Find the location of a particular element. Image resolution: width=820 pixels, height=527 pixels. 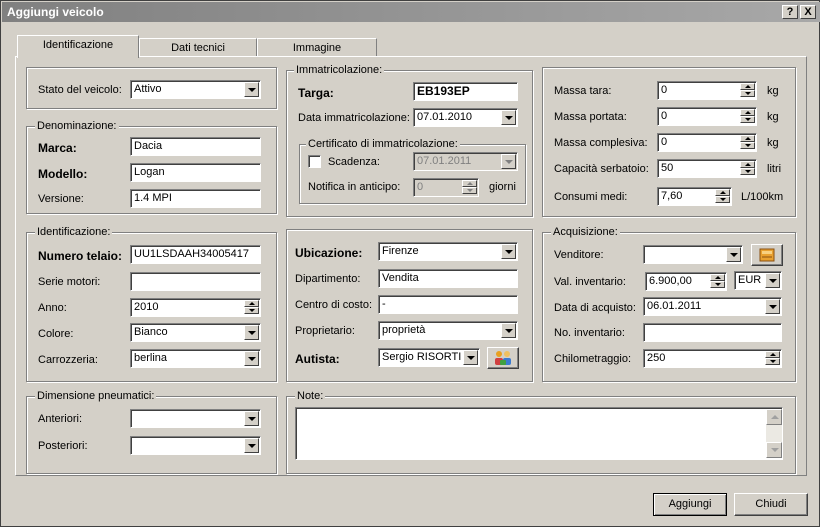

carrozzeria-label: Carrozzeria: is located at coordinates (68, 360).